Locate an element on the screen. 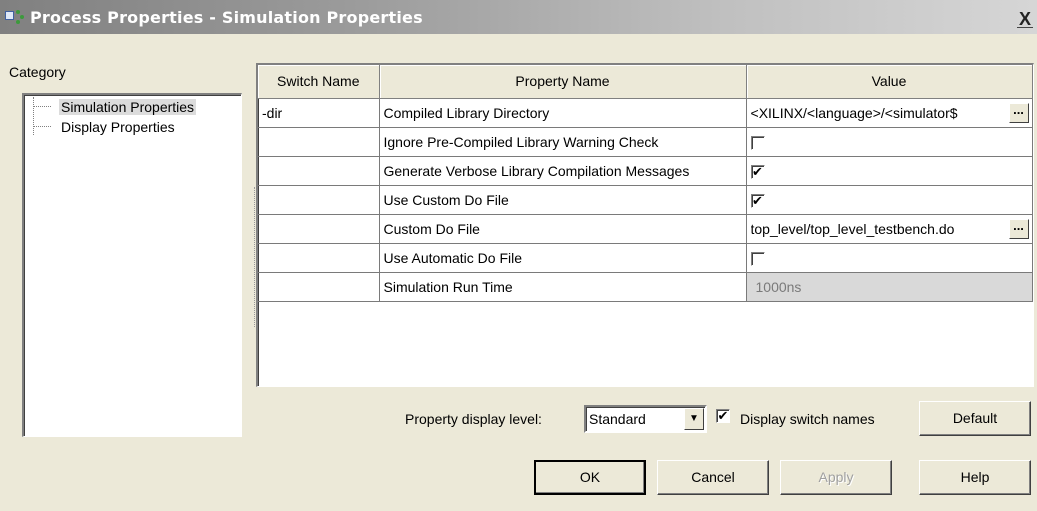 The height and width of the screenshot is (511, 1037). column-header-switch-name: Switch Name is located at coordinates (319, 82).